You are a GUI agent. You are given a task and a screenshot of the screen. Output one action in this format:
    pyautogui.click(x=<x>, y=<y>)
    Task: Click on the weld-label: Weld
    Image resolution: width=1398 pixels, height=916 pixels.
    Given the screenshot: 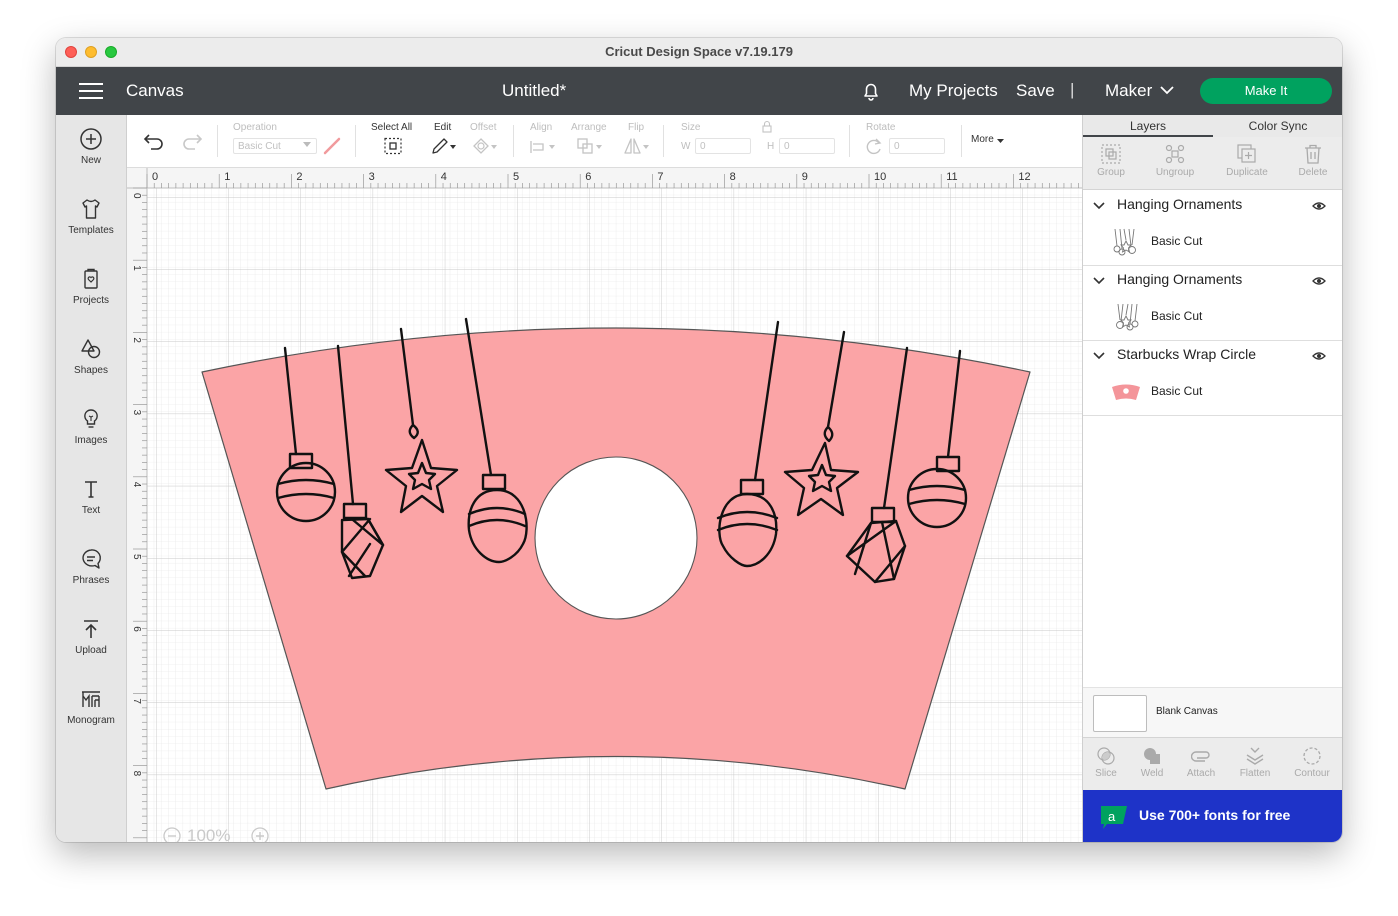 What is the action you would take?
    pyautogui.click(x=1152, y=773)
    